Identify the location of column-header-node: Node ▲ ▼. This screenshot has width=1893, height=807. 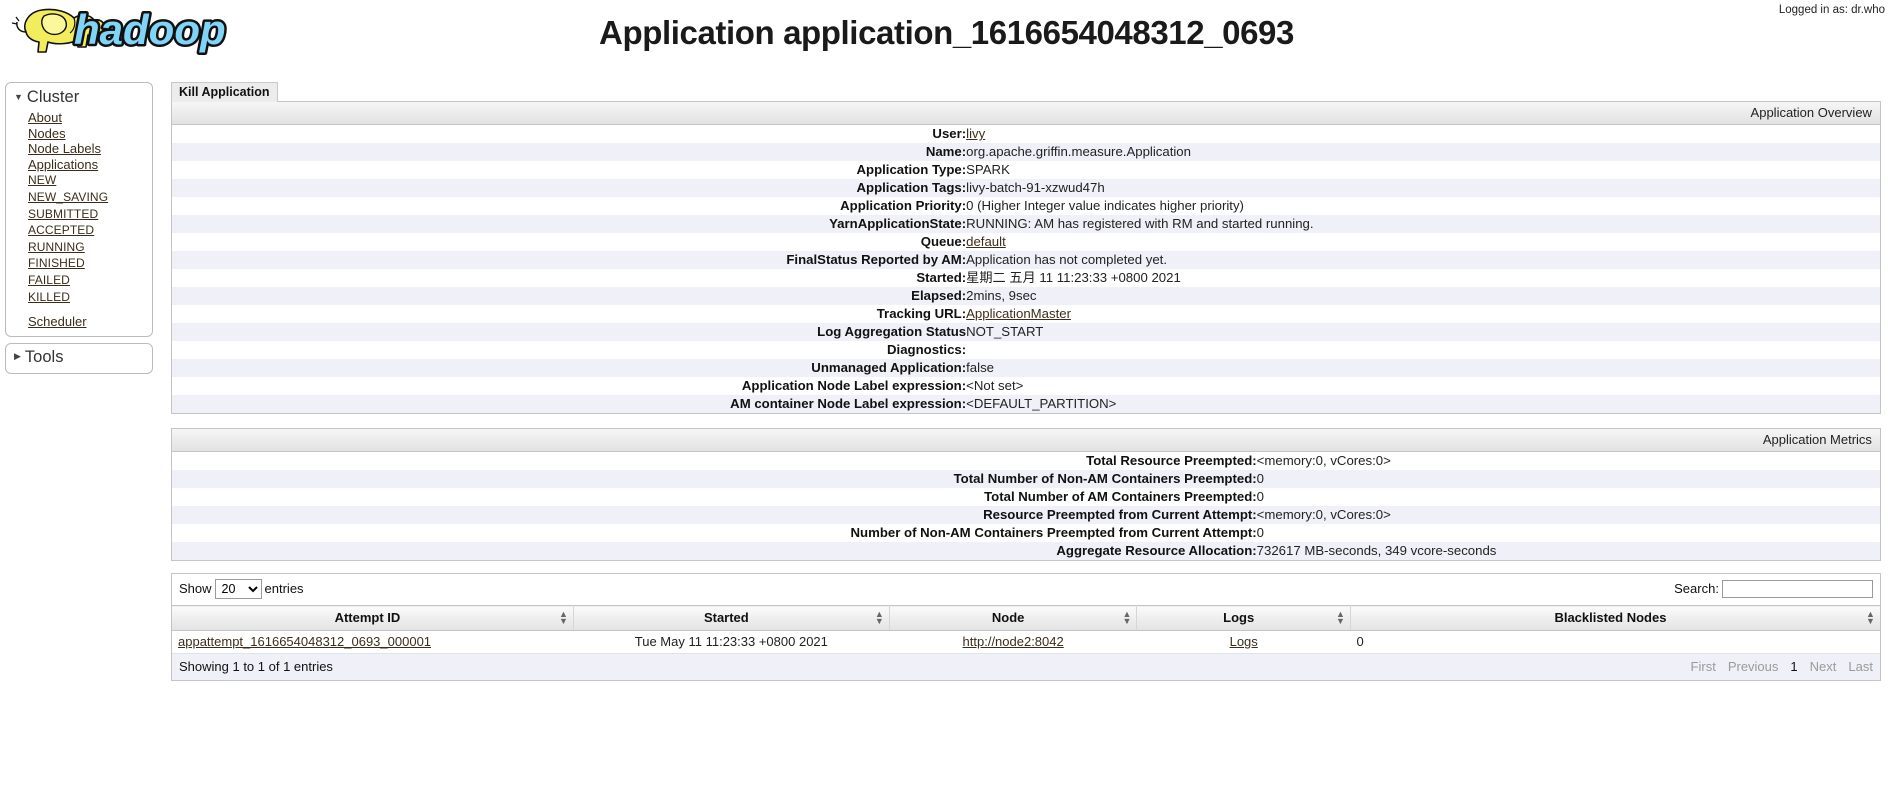
(1013, 618).